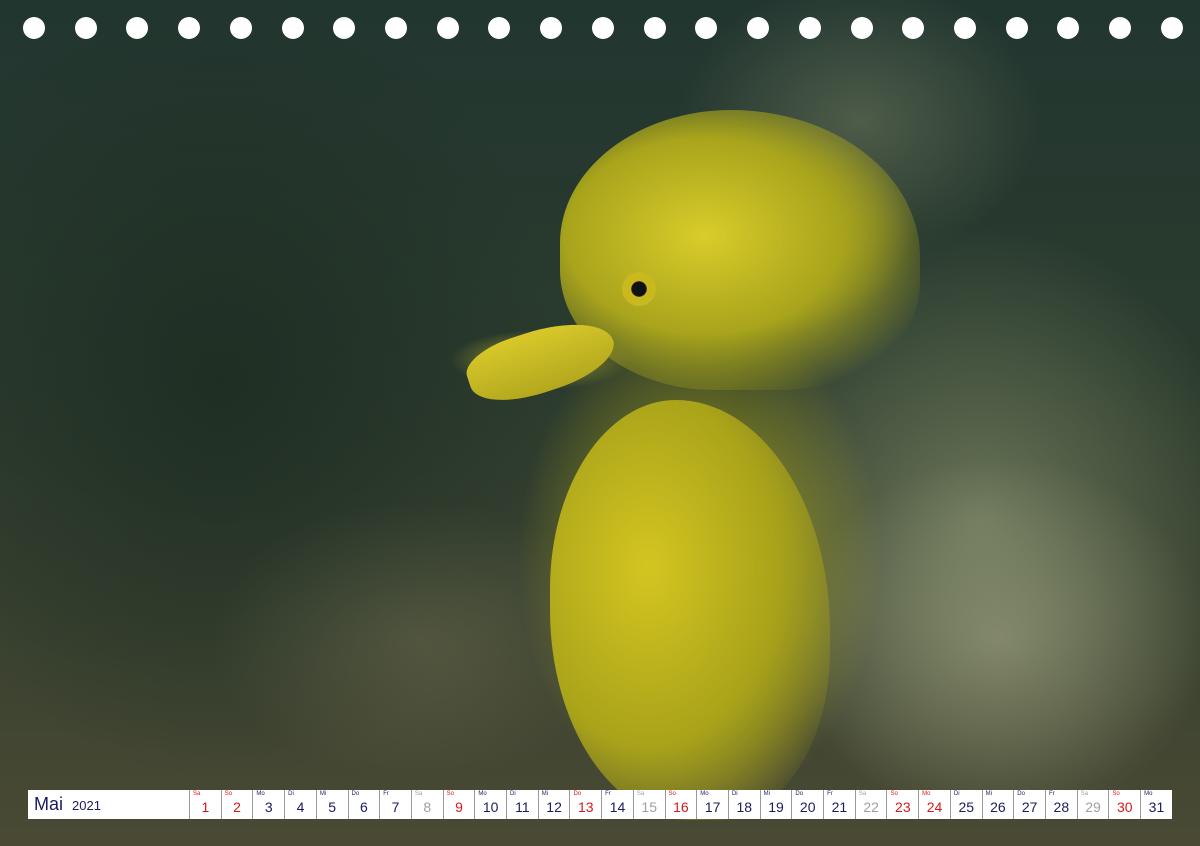 The width and height of the screenshot is (1200, 846). What do you see at coordinates (807, 807) in the screenshot?
I see `day-number: 20` at bounding box center [807, 807].